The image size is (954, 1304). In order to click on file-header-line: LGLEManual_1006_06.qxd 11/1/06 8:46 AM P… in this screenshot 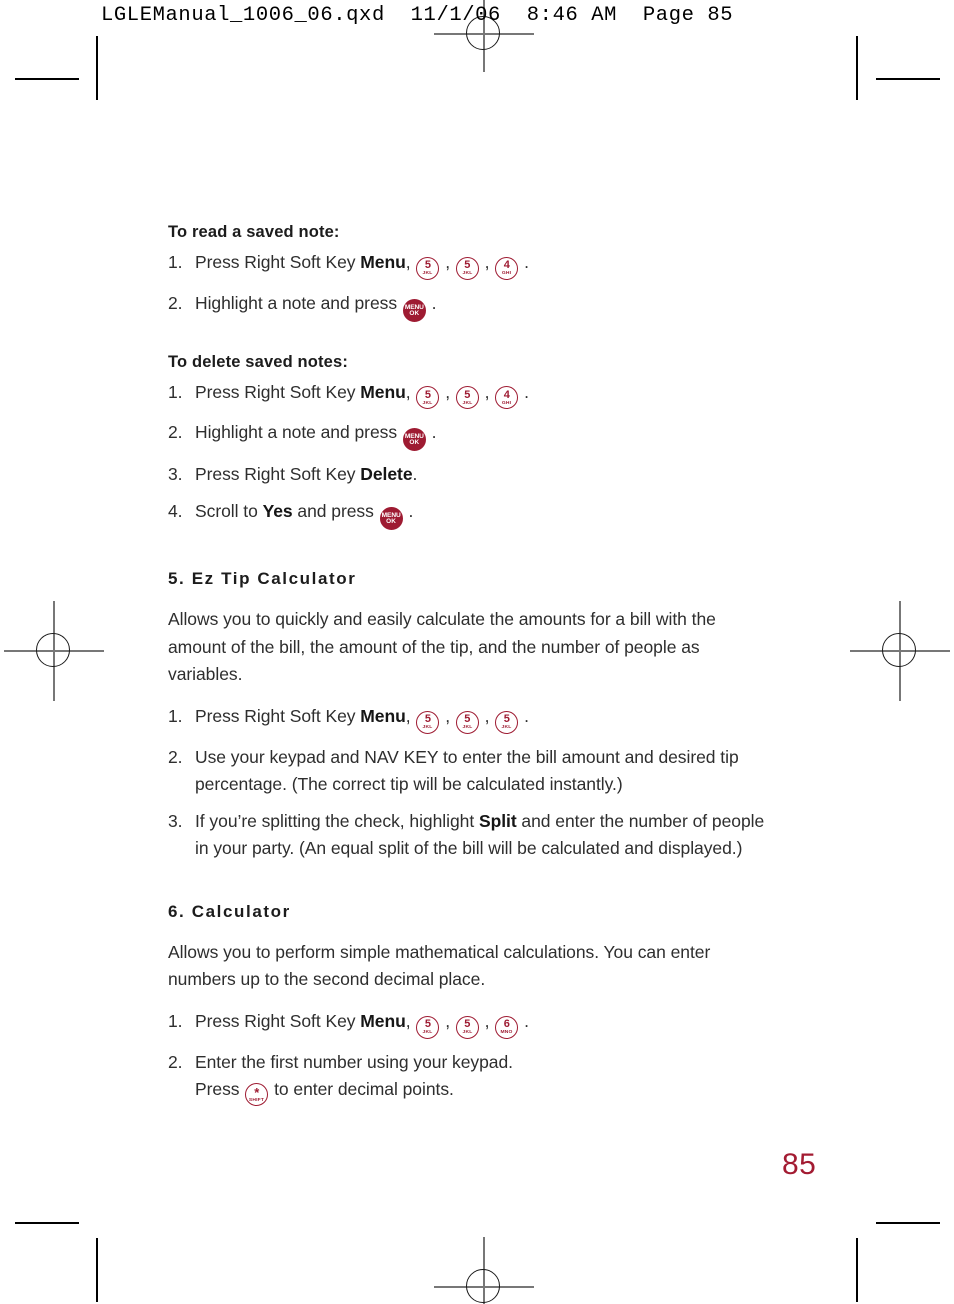, I will do `click(417, 15)`.